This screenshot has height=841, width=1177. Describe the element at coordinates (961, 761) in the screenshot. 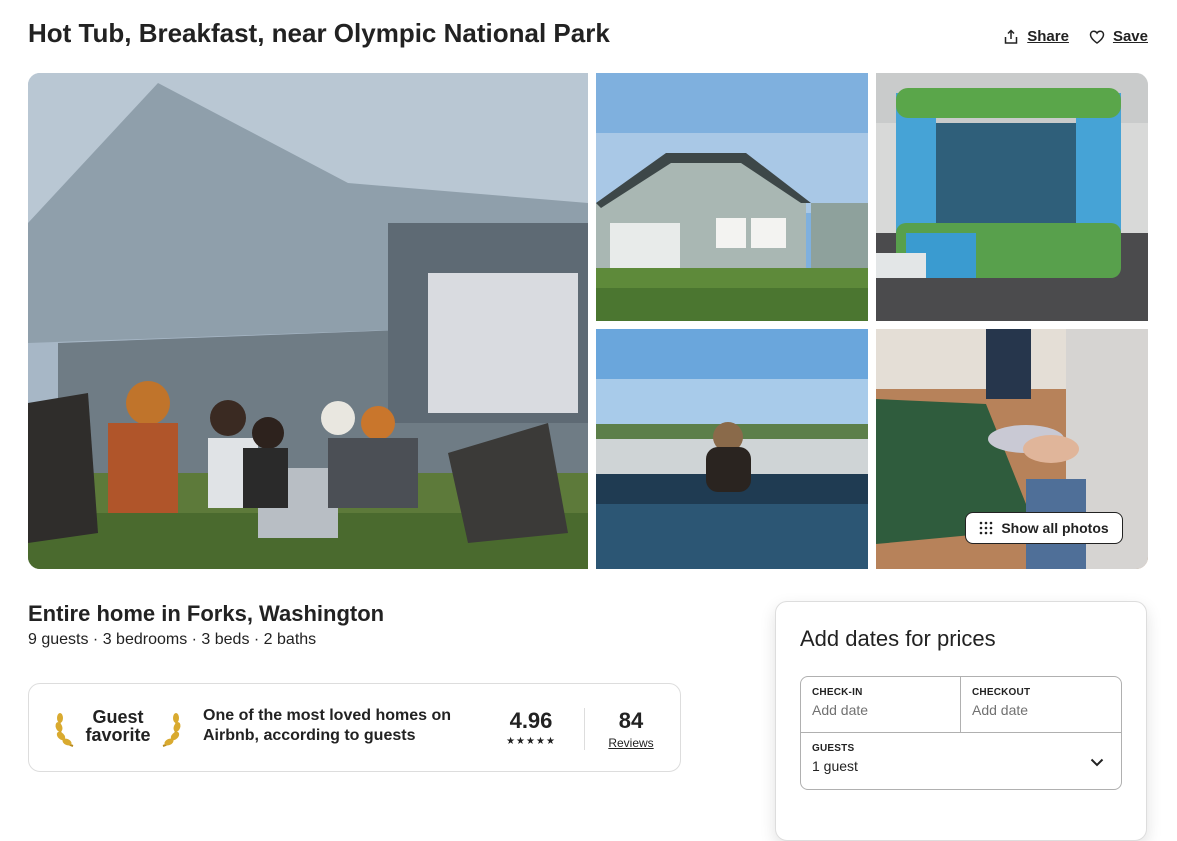

I see `guests-field: GUESTS 1 guest` at that location.